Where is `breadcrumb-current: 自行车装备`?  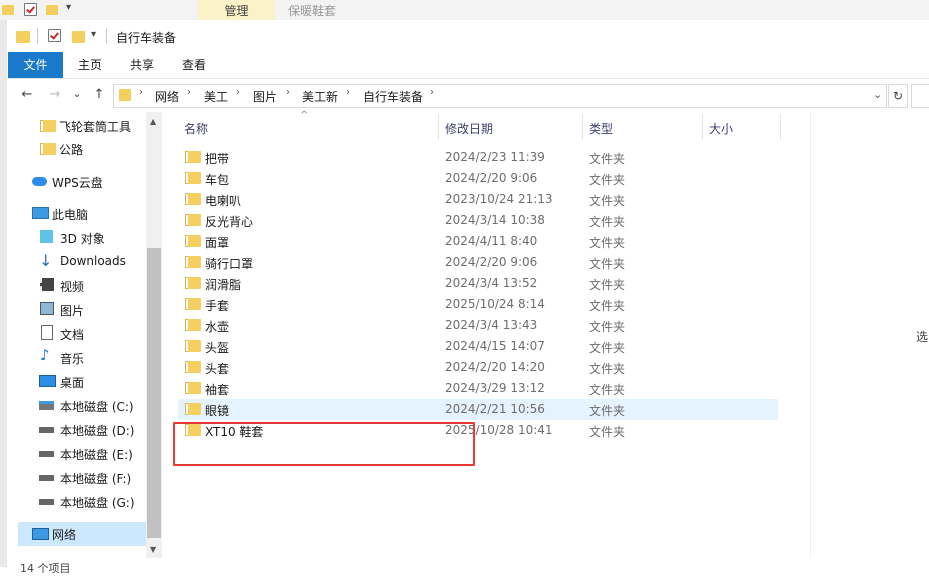
breadcrumb-current: 自行车装备 is located at coordinates (393, 96).